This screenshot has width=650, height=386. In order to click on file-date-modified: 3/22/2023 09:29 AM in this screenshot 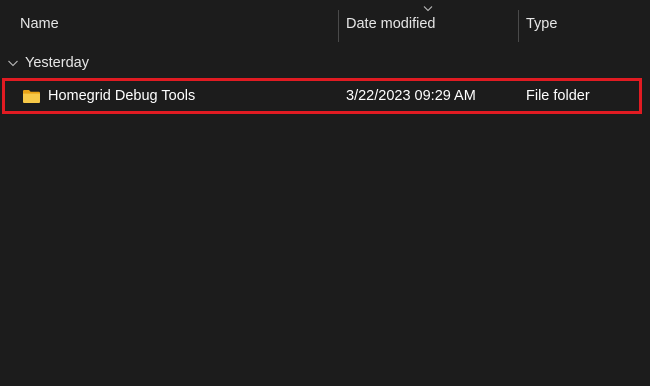, I will do `click(411, 96)`.